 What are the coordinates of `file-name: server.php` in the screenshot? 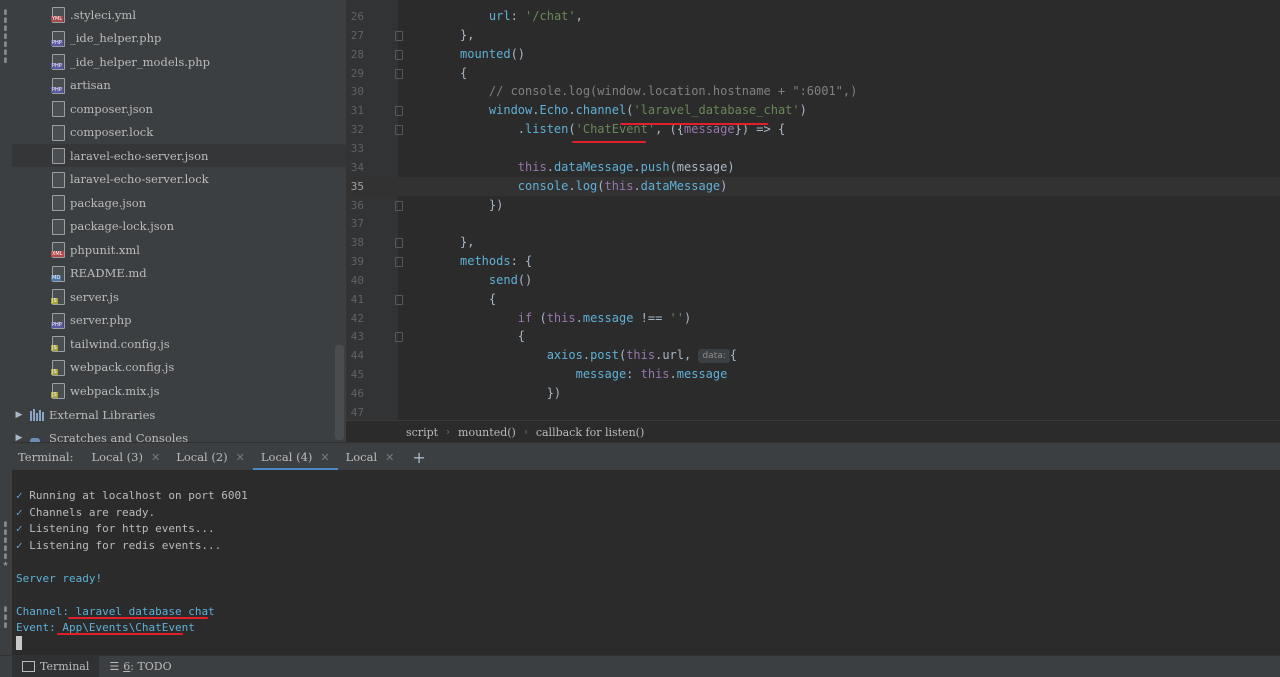 It's located at (101, 320).